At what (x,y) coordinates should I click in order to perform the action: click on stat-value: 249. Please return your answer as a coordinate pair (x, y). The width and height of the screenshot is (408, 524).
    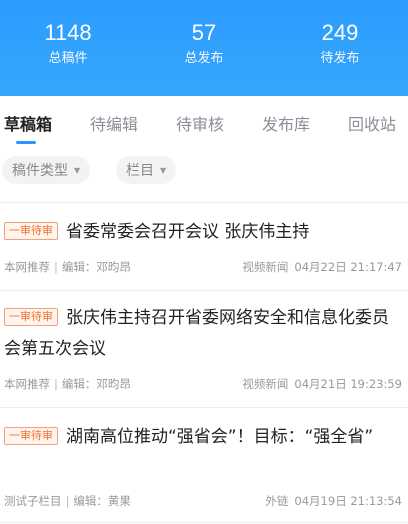
    Looking at the image, I should click on (340, 32).